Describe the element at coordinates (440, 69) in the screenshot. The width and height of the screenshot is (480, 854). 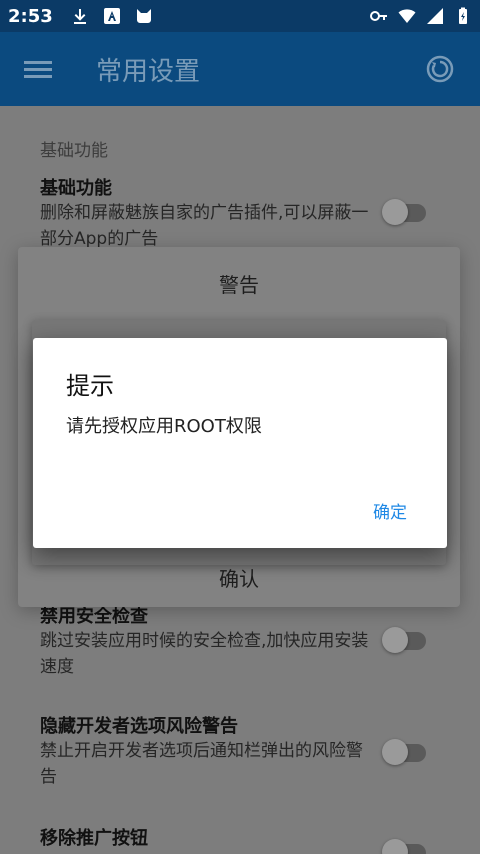
I see `refresh-icon` at that location.